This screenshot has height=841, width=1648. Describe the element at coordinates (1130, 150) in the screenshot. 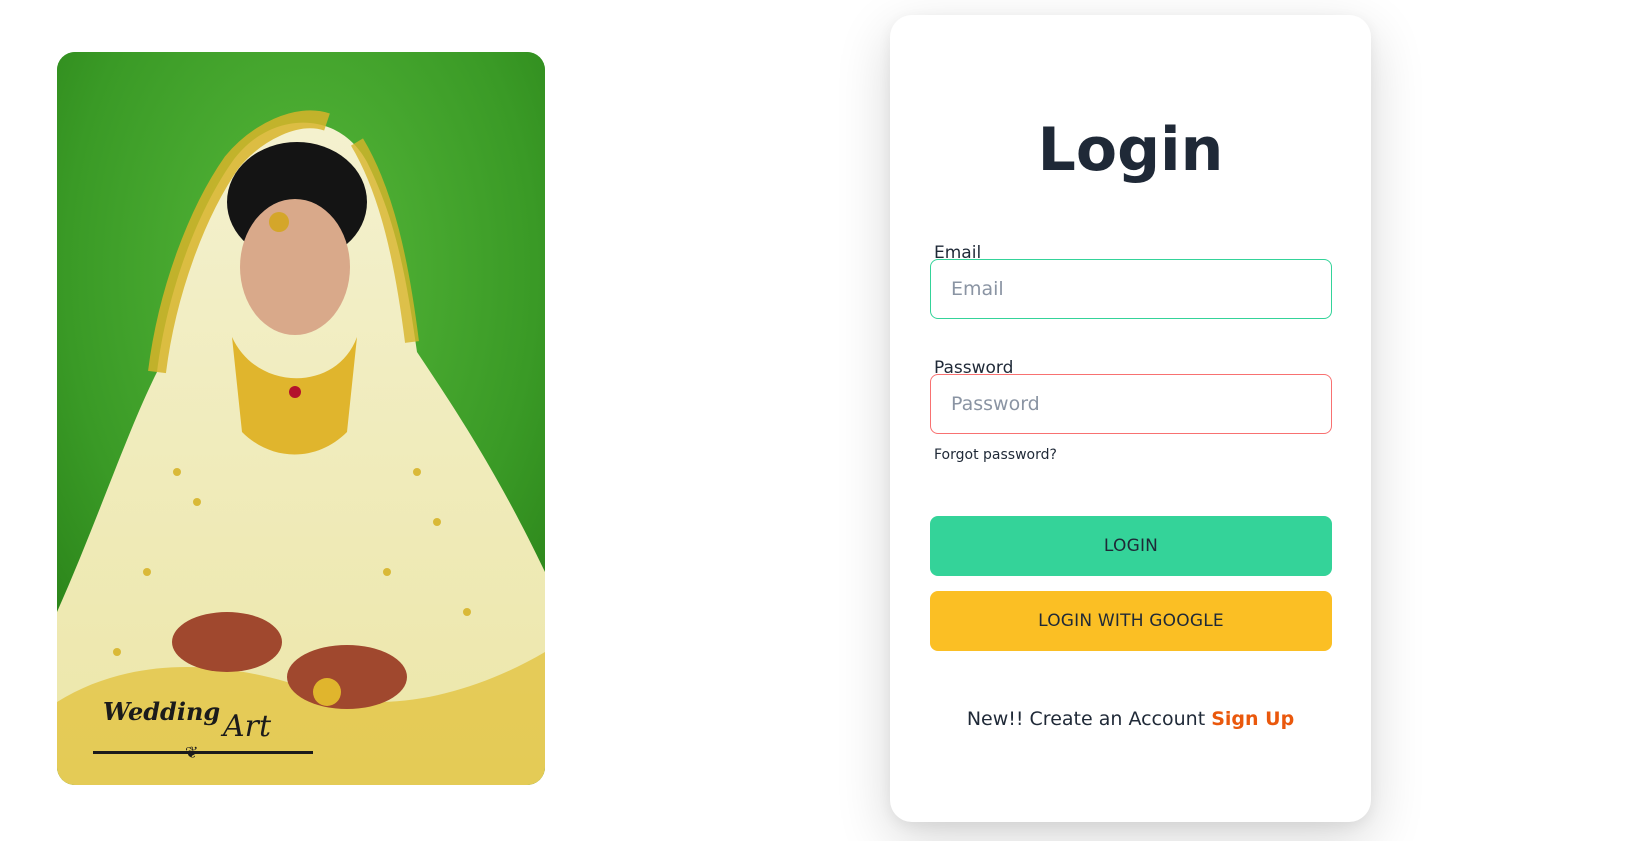

I see `page-title: Login` at that location.